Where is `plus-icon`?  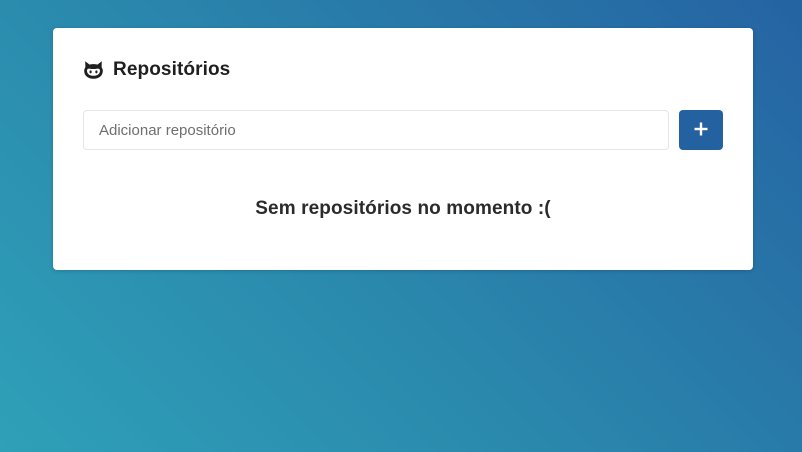
plus-icon is located at coordinates (701, 130).